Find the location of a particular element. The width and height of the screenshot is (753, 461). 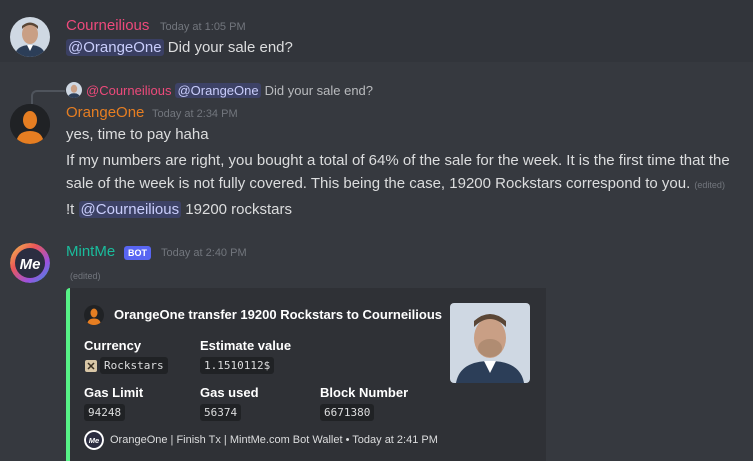

bot-tag: BOT is located at coordinates (137, 253).